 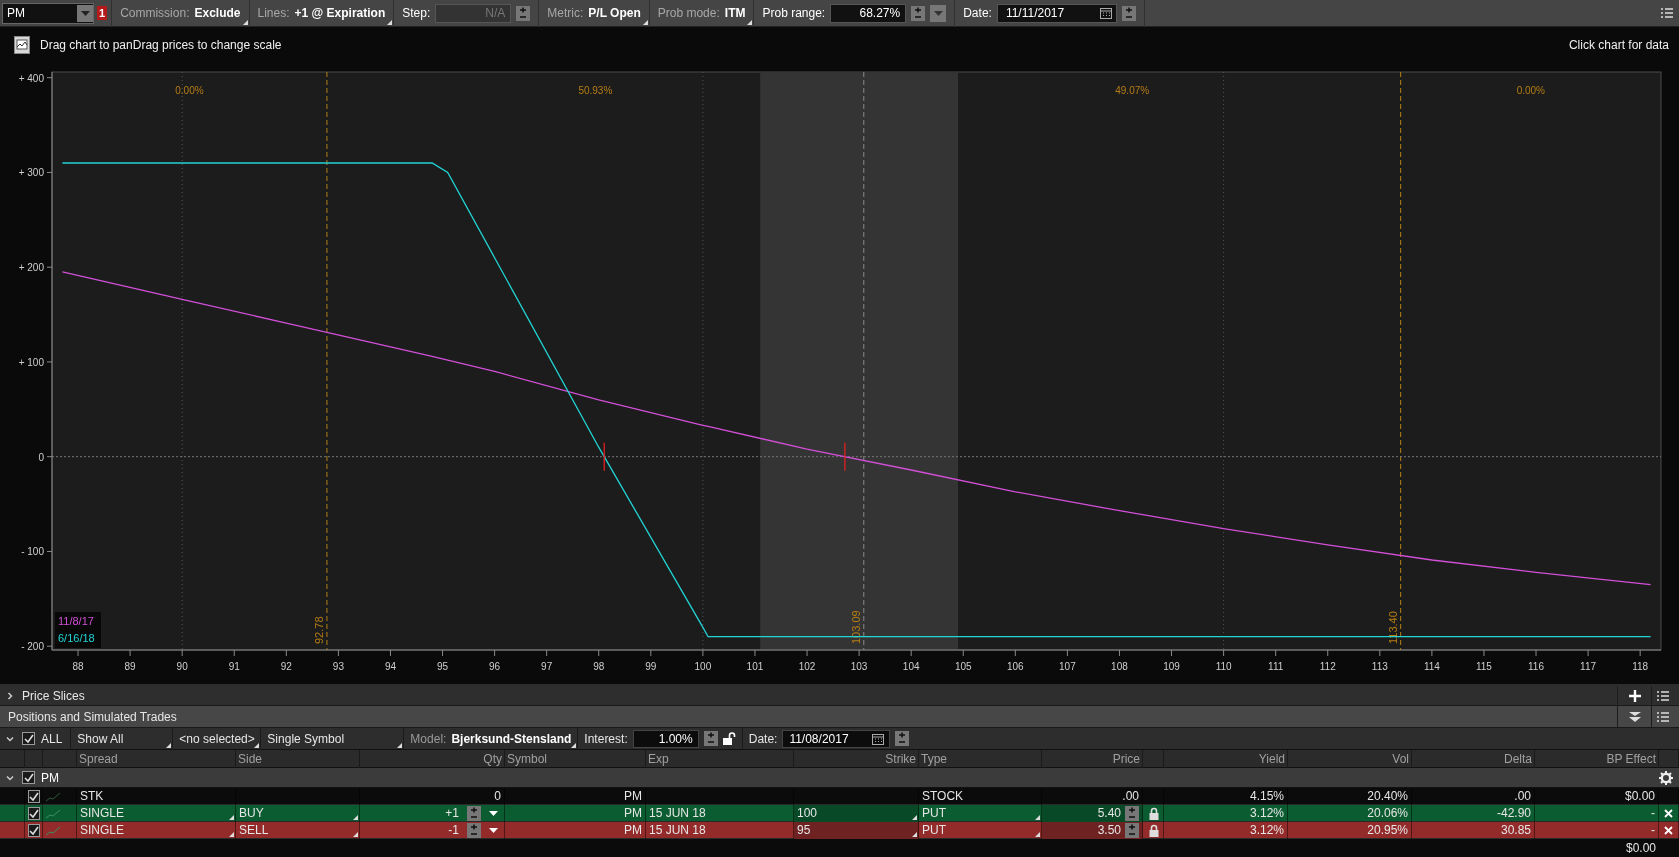 I want to click on group-symbol: PM, so click(x=50, y=777).